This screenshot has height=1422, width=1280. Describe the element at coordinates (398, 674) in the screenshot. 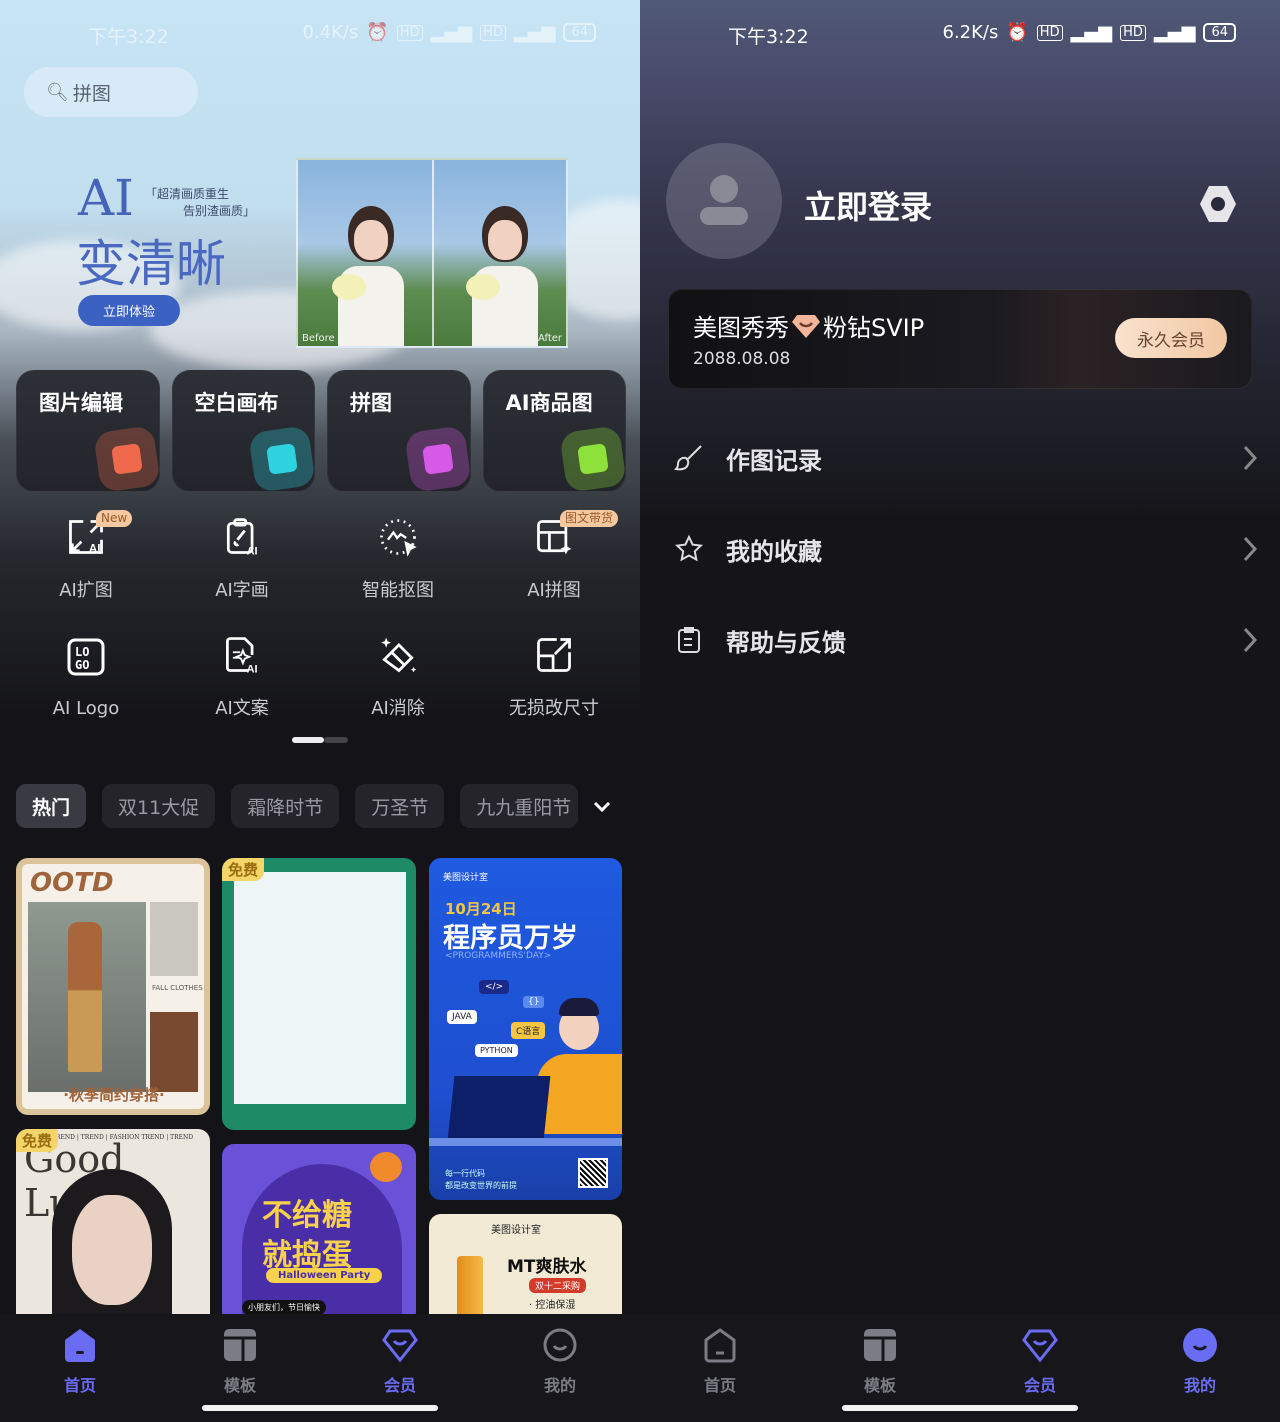

I see `tool-ai-eraser: AI消除` at that location.